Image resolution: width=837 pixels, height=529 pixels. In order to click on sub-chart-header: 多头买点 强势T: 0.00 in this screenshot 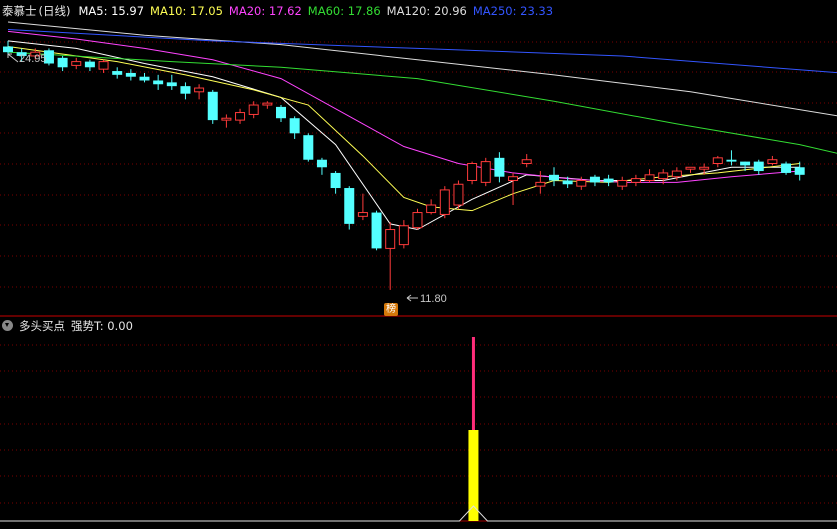, I will do `click(70, 326)`.